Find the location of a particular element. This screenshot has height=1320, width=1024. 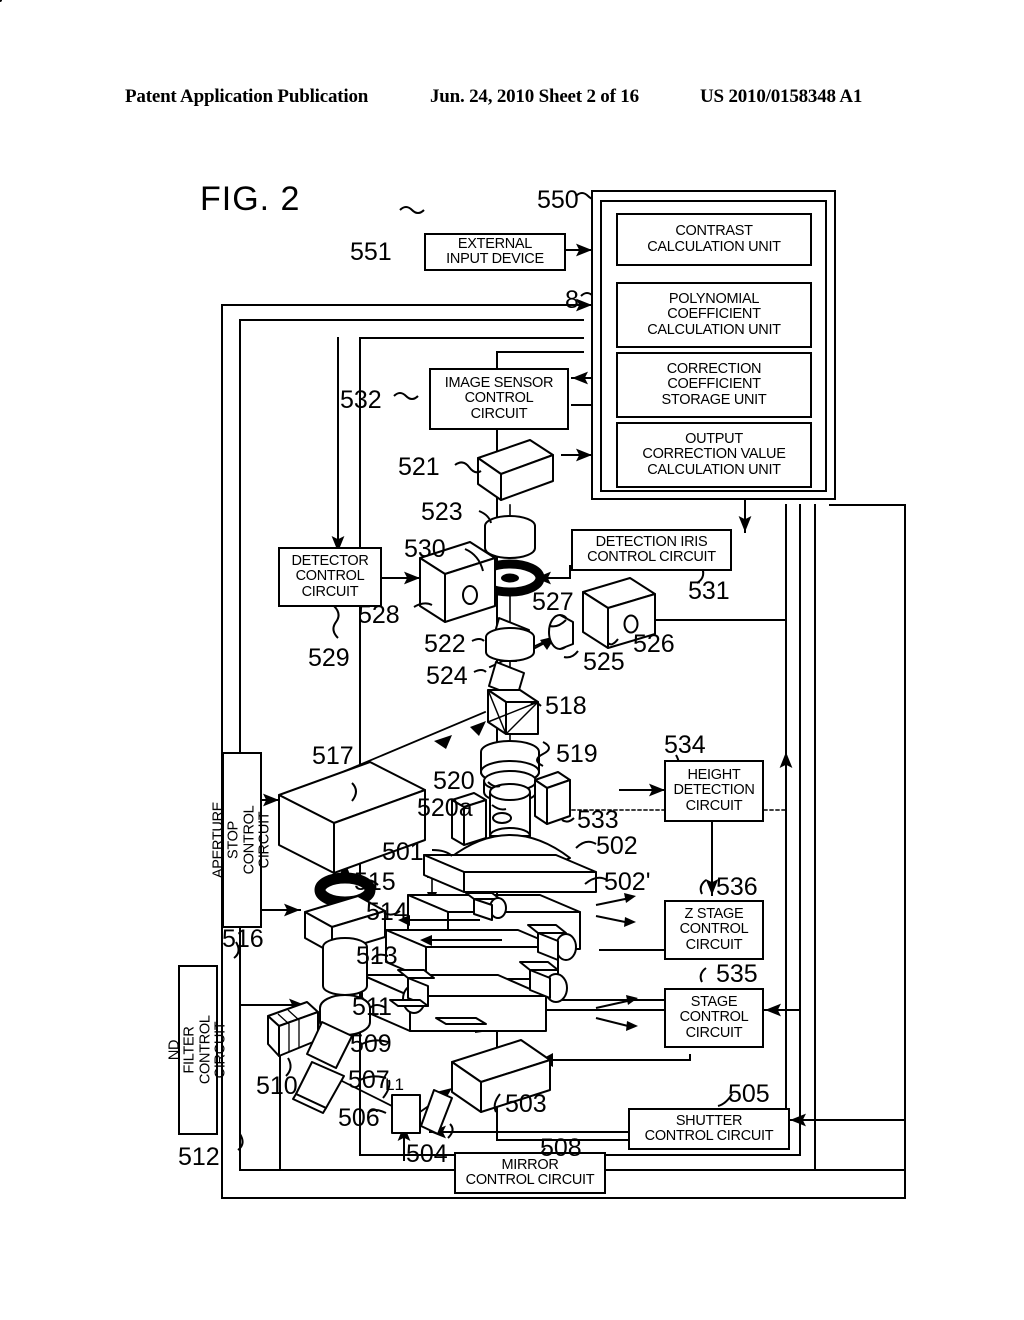

height-detection-circuit-label: HEIGHT DETECTION CIRCUIT is located at coordinates (714, 790).